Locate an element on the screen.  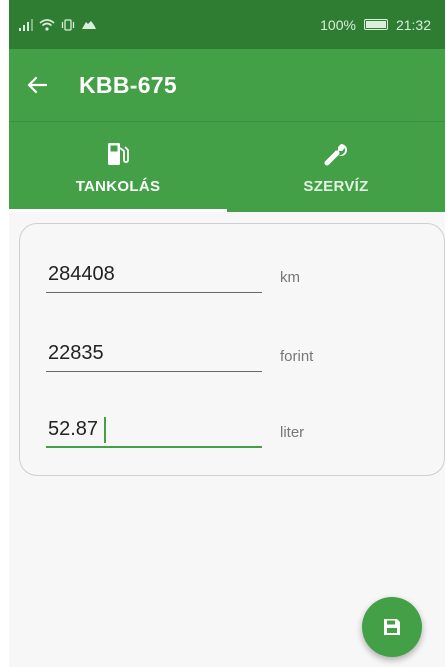
forint-field-row: forint is located at coordinates (241, 356).